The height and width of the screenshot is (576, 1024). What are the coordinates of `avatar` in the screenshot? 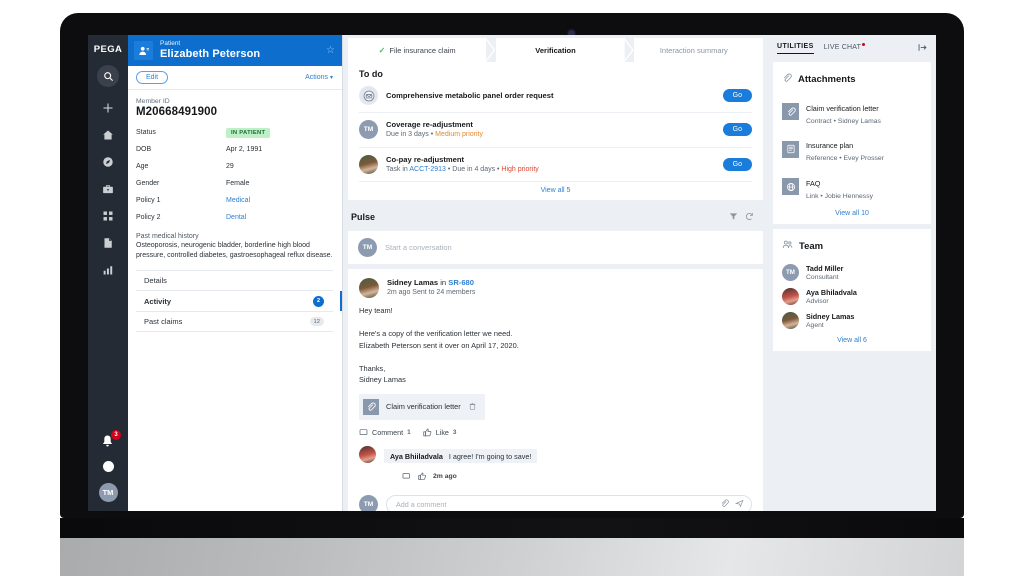 It's located at (790, 320).